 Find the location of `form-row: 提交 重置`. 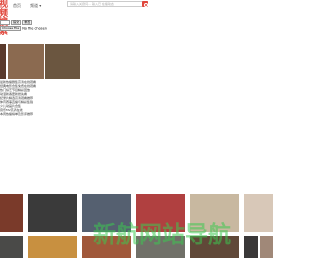

form-row: 提交 重置 is located at coordinates (16, 22).